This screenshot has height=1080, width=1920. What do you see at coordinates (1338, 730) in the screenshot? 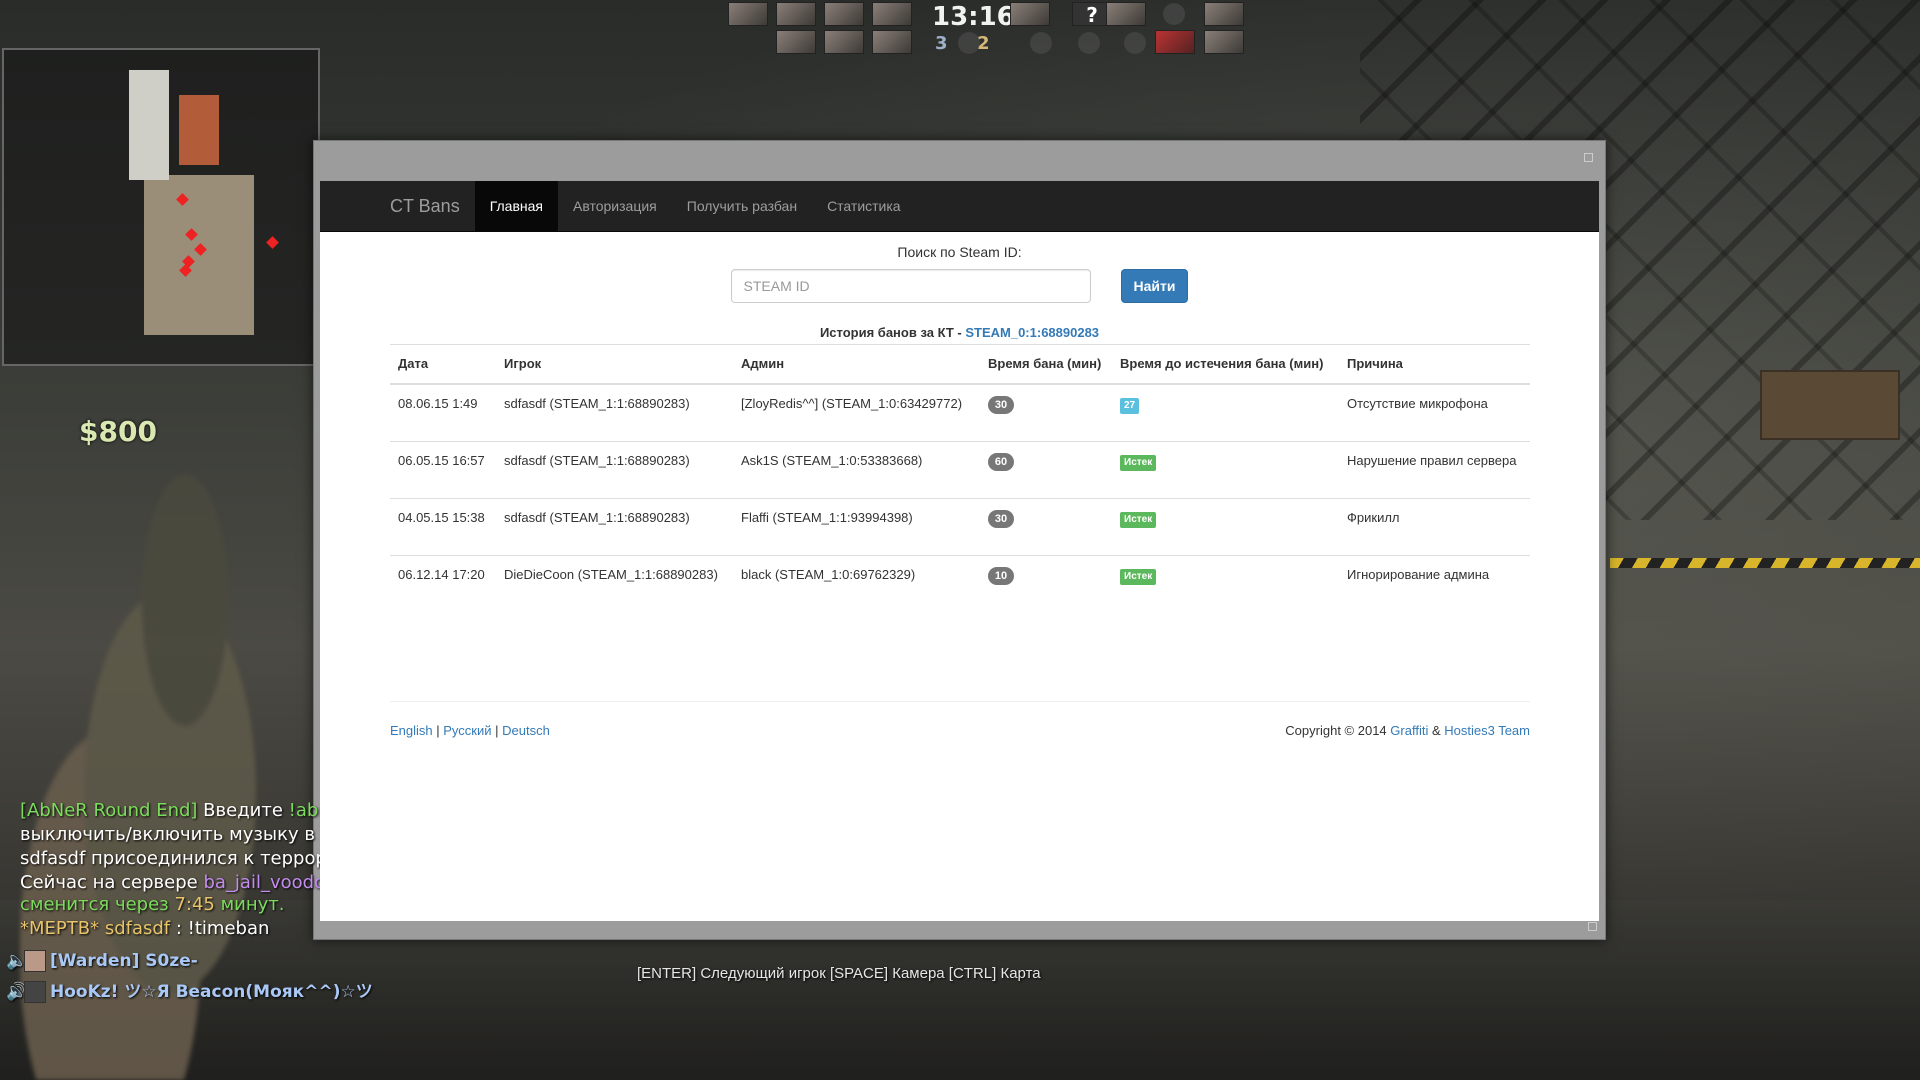
I see `copyright-text: Copyright © 2014` at bounding box center [1338, 730].